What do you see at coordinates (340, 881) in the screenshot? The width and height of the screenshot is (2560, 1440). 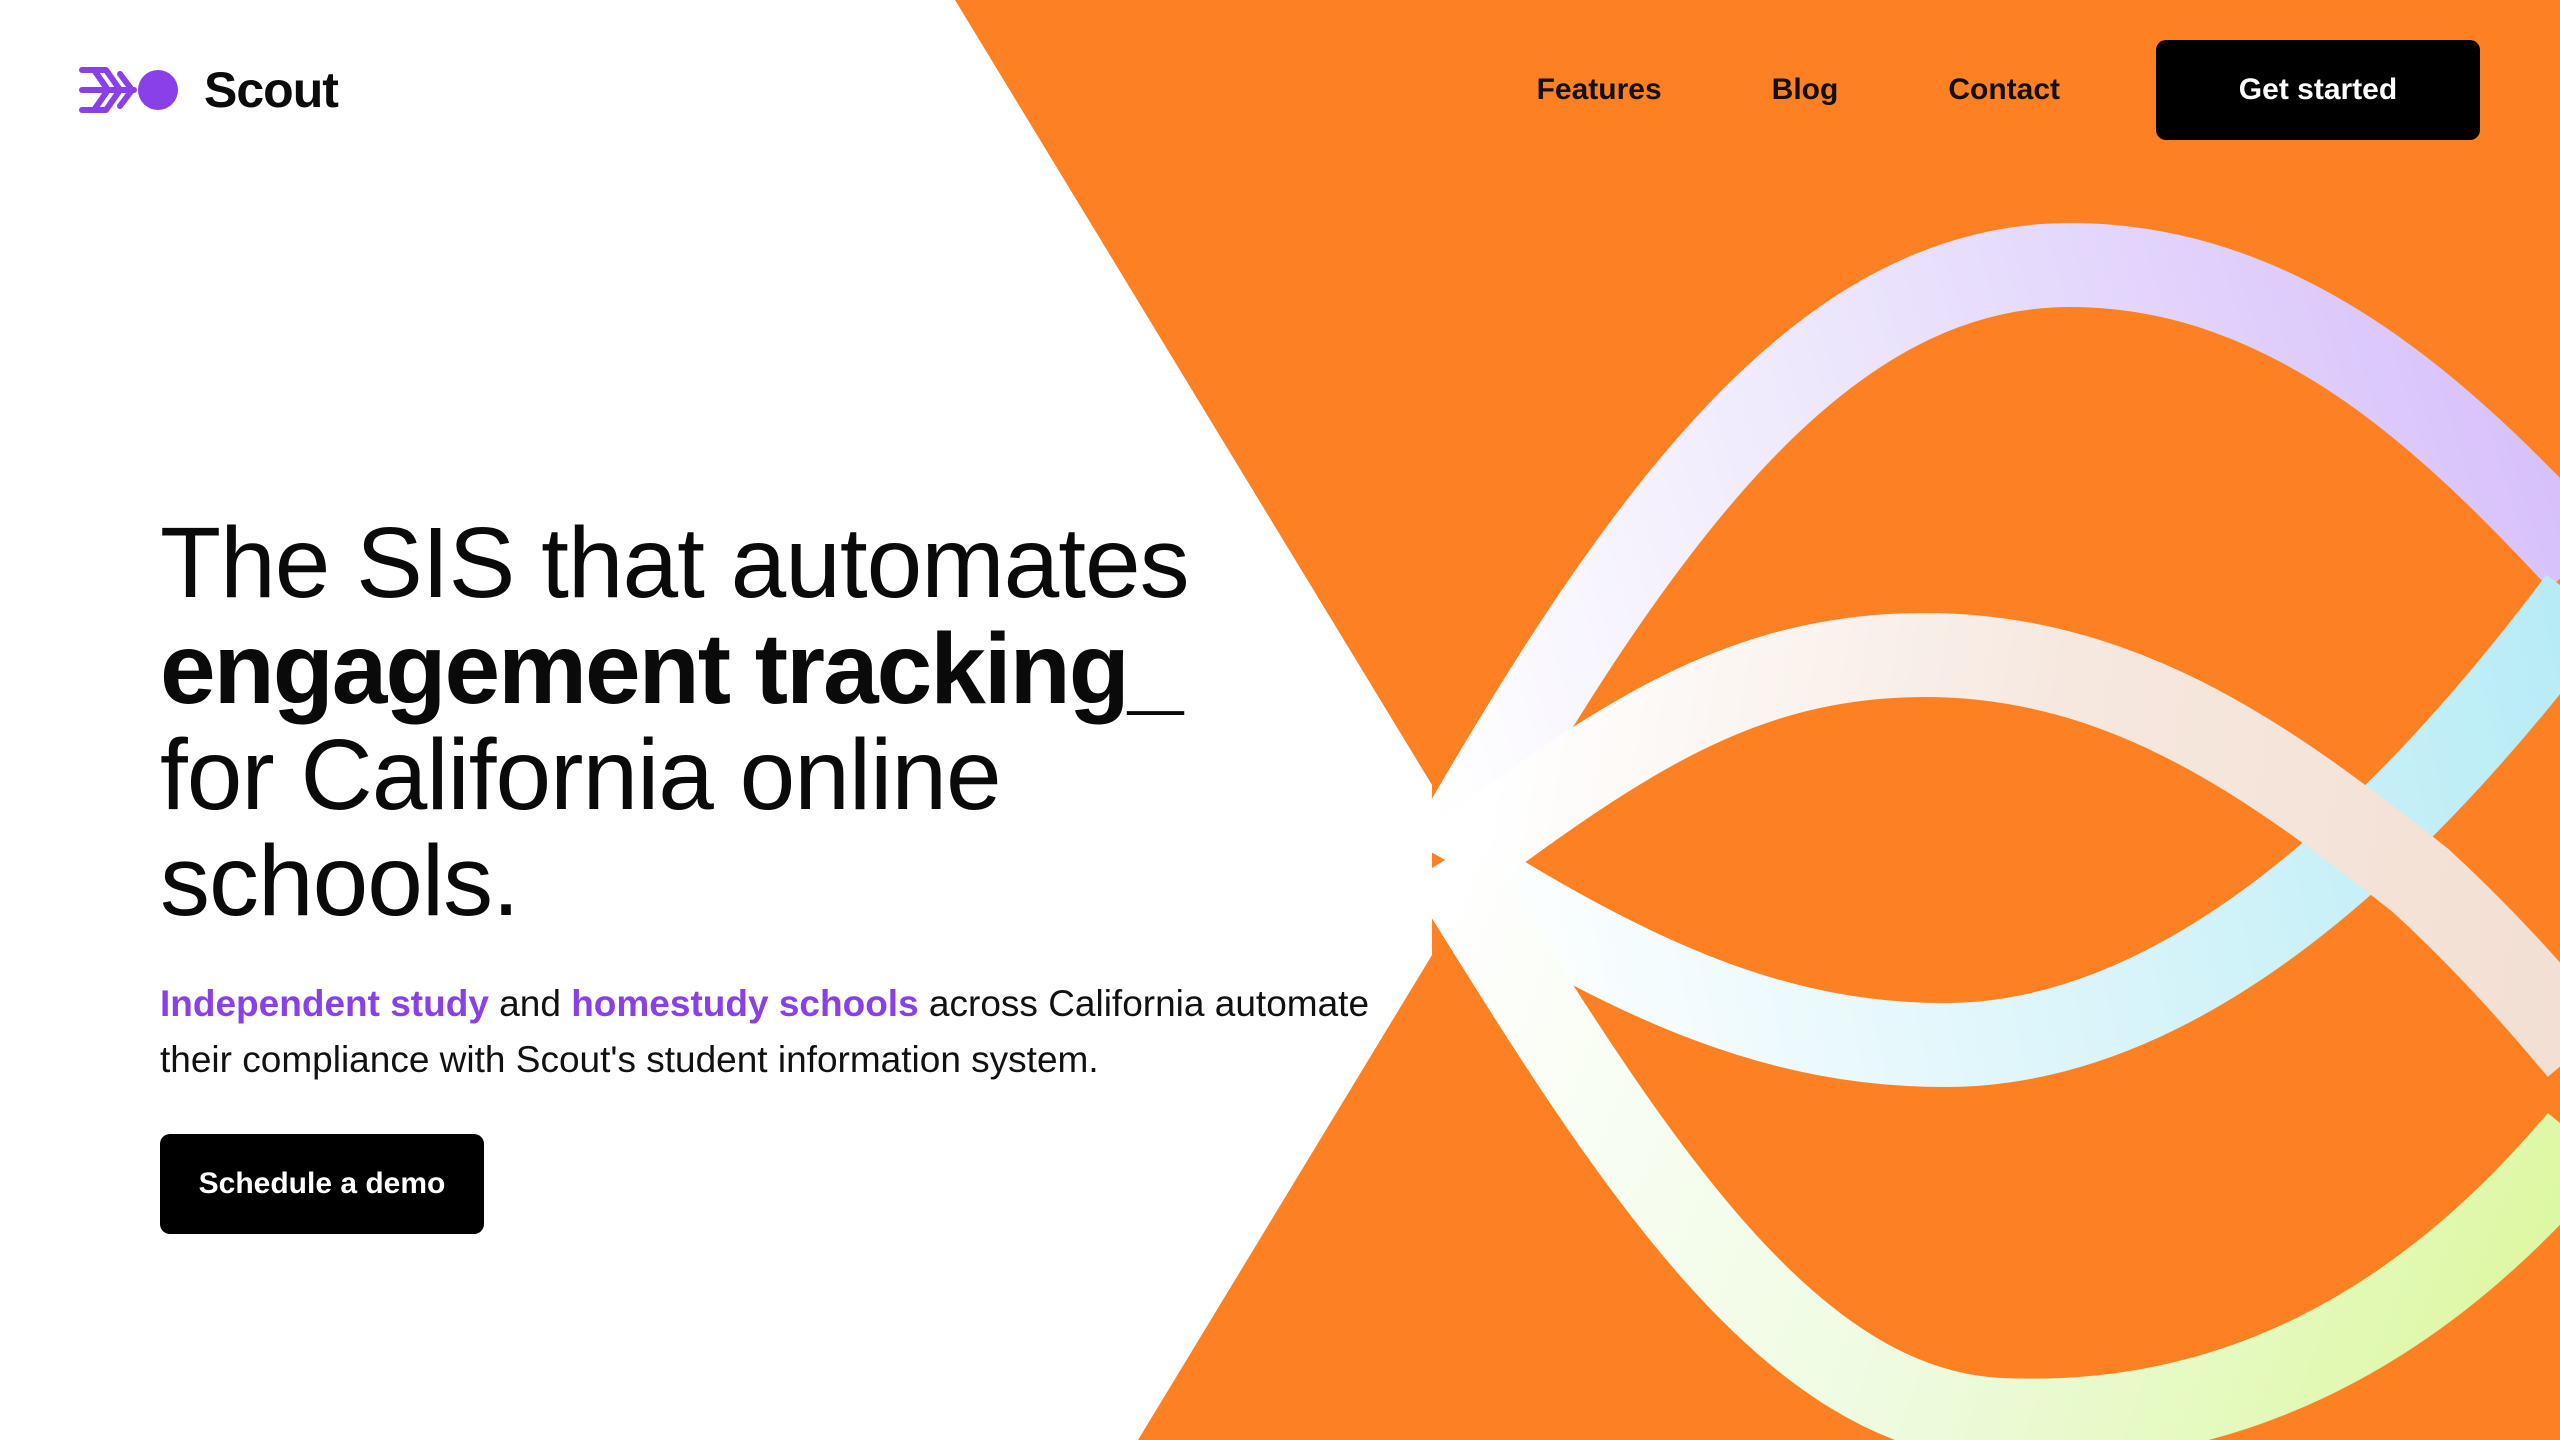 I see `headline-line-4: schools.` at bounding box center [340, 881].